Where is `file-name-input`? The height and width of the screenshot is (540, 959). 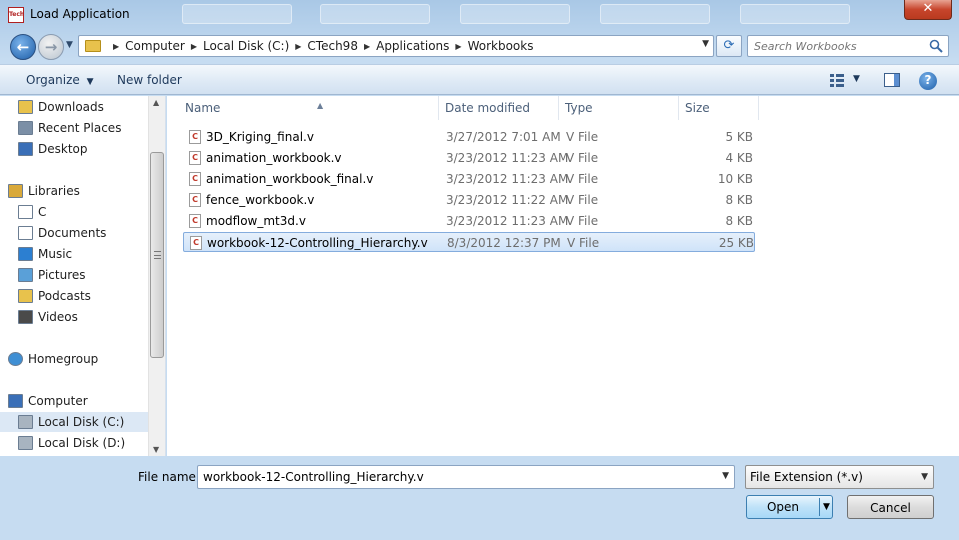 file-name-input is located at coordinates (451, 477).